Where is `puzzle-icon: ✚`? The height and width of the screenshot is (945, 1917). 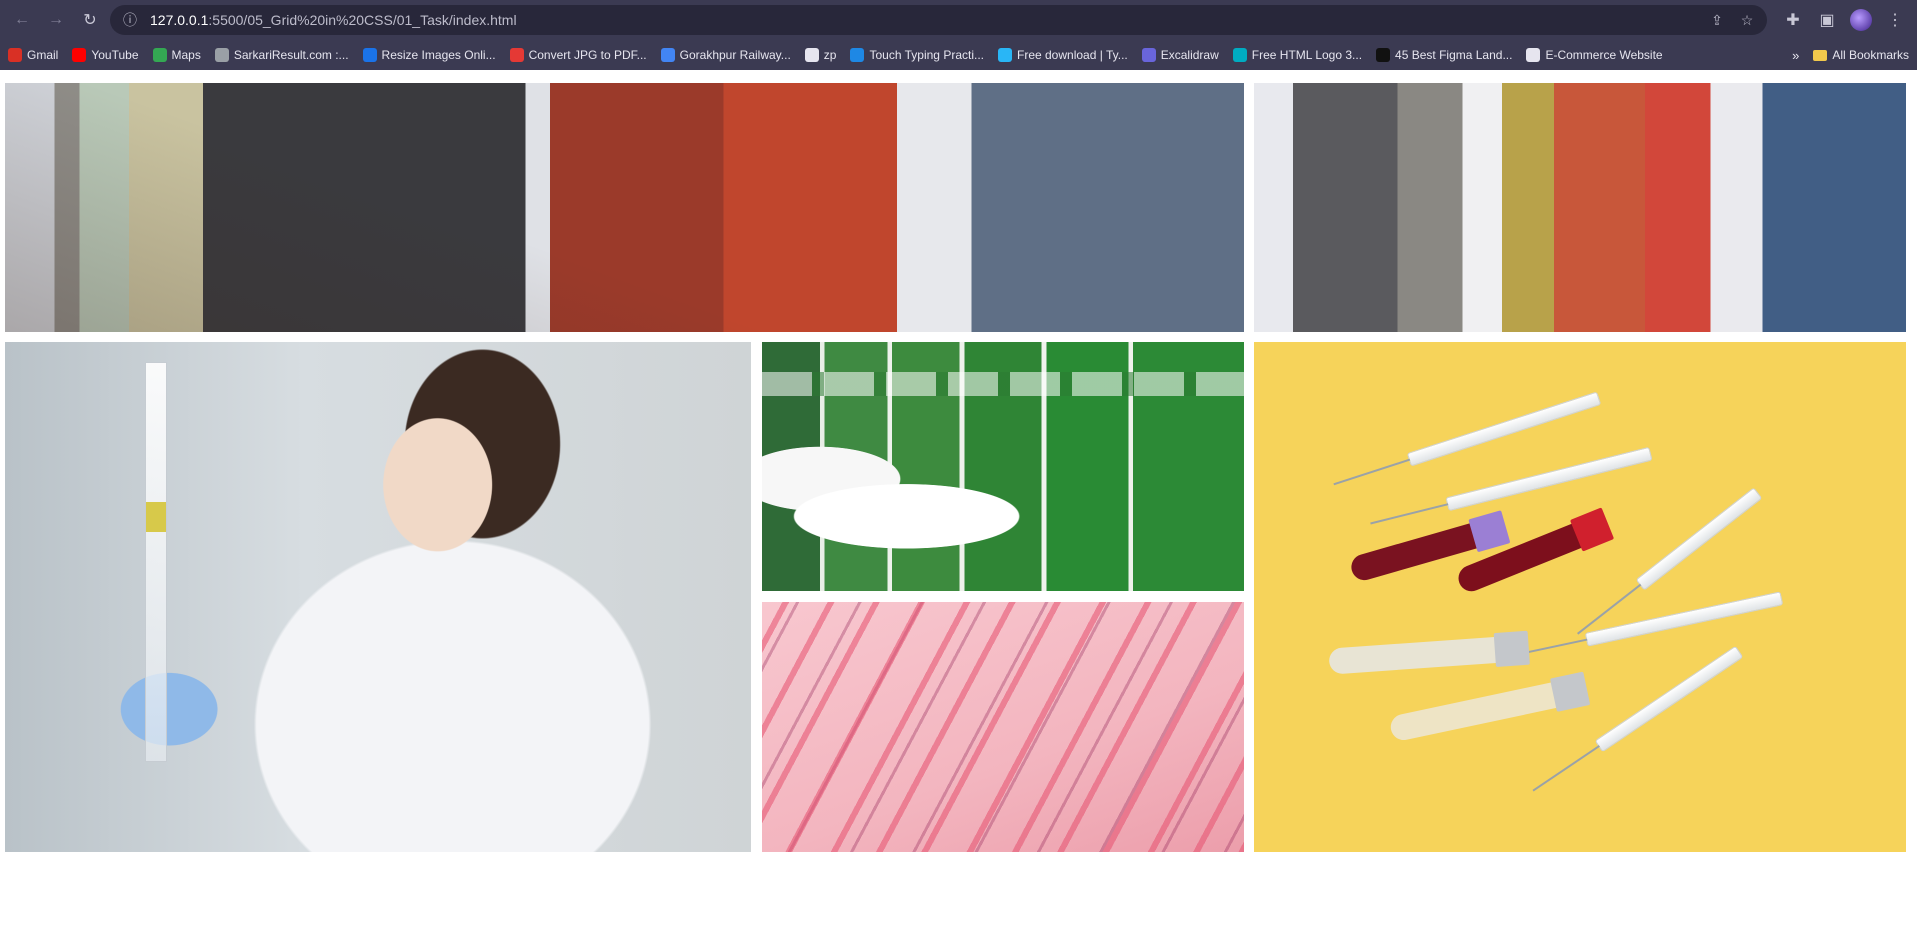
puzzle-icon: ✚ is located at coordinates (1793, 20).